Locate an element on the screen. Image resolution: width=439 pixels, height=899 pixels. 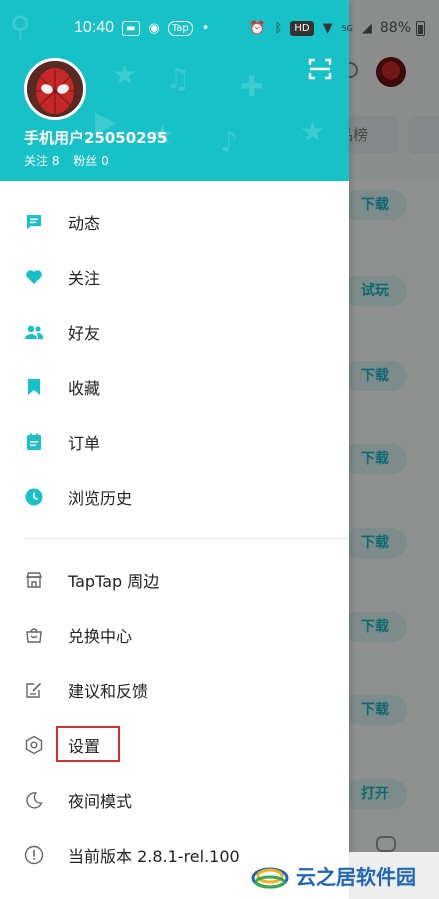
menu-item-label: 当前版本 2.8.1-rel.100 is located at coordinates (154, 856).